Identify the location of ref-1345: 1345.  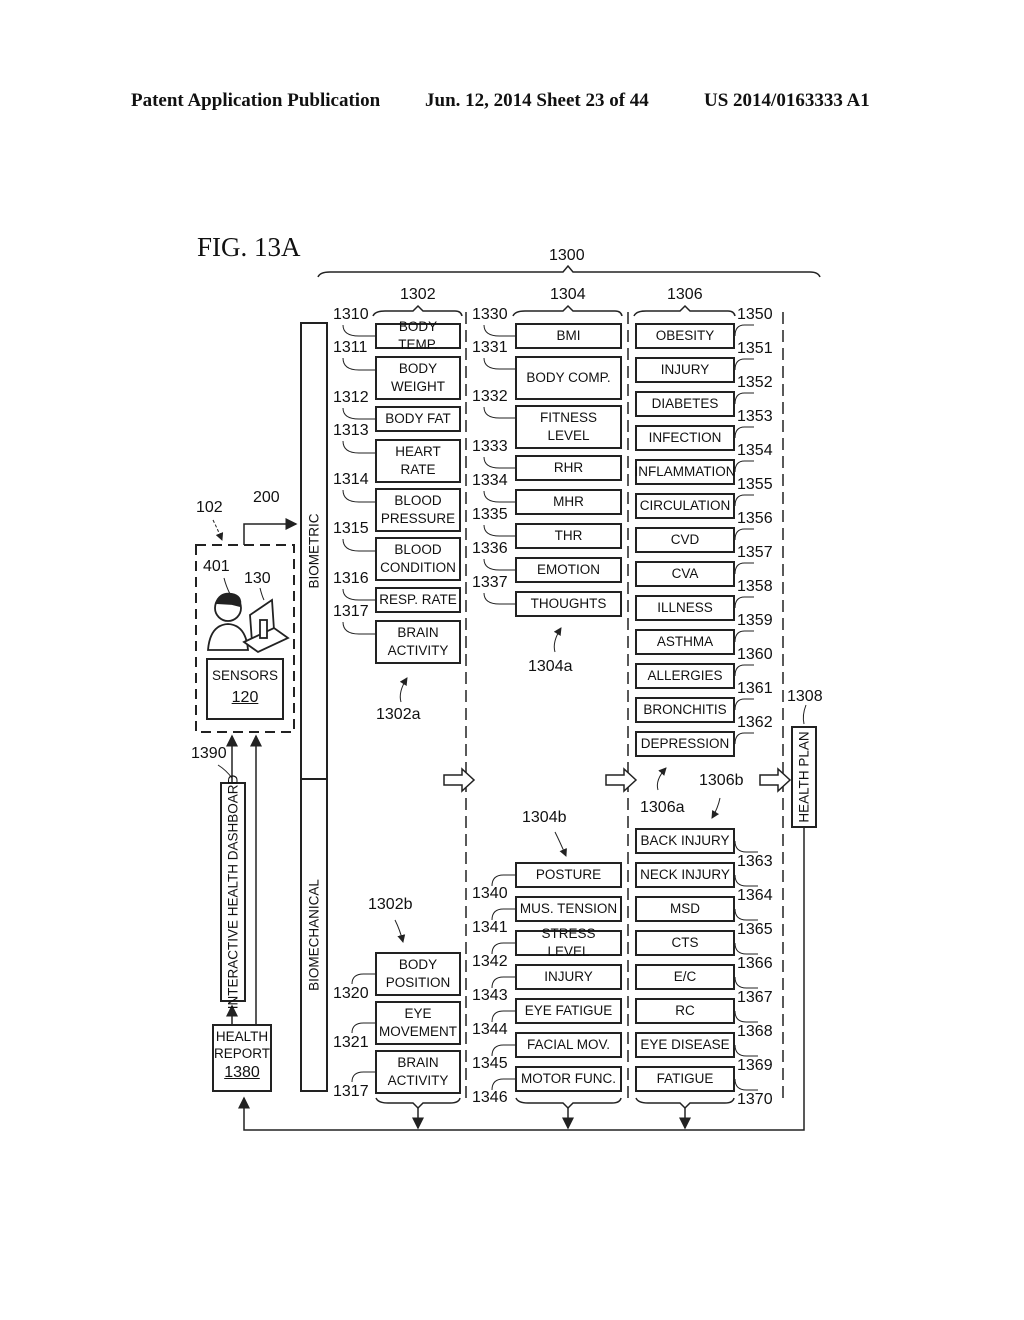
(490, 1063).